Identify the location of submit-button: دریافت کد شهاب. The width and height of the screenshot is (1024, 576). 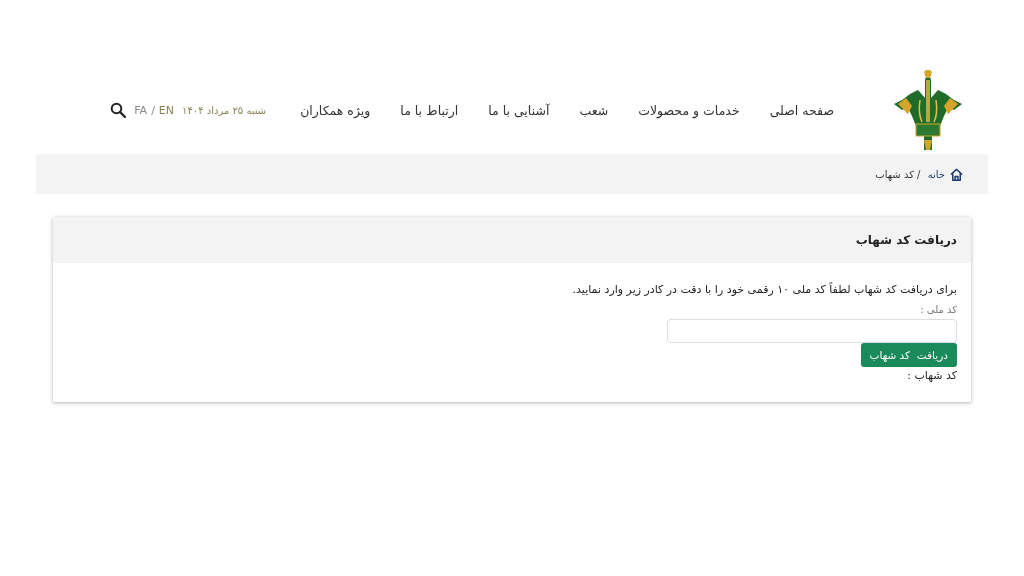
(908, 355).